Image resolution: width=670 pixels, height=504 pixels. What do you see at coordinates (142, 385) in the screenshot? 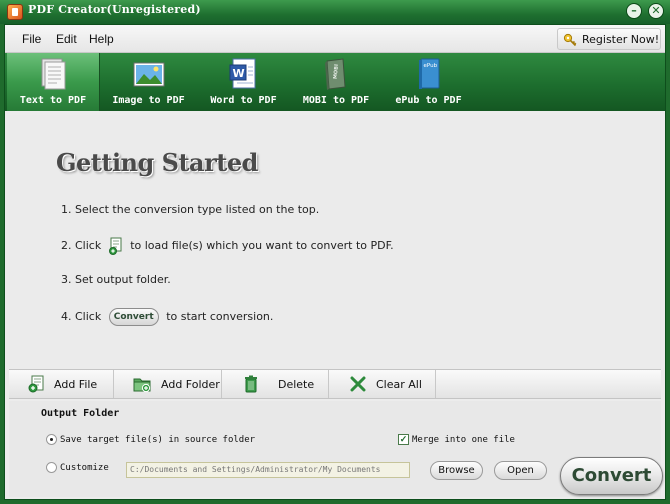
I see `add-folder-icon` at bounding box center [142, 385].